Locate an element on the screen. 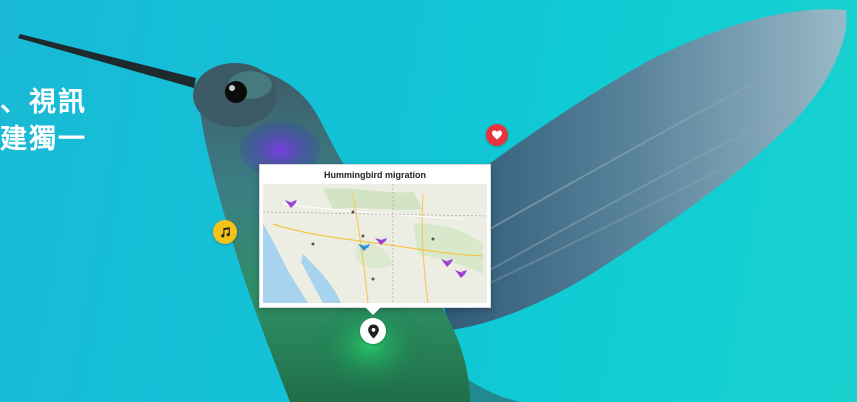 The image size is (857, 402). map-graphic is located at coordinates (375, 243).